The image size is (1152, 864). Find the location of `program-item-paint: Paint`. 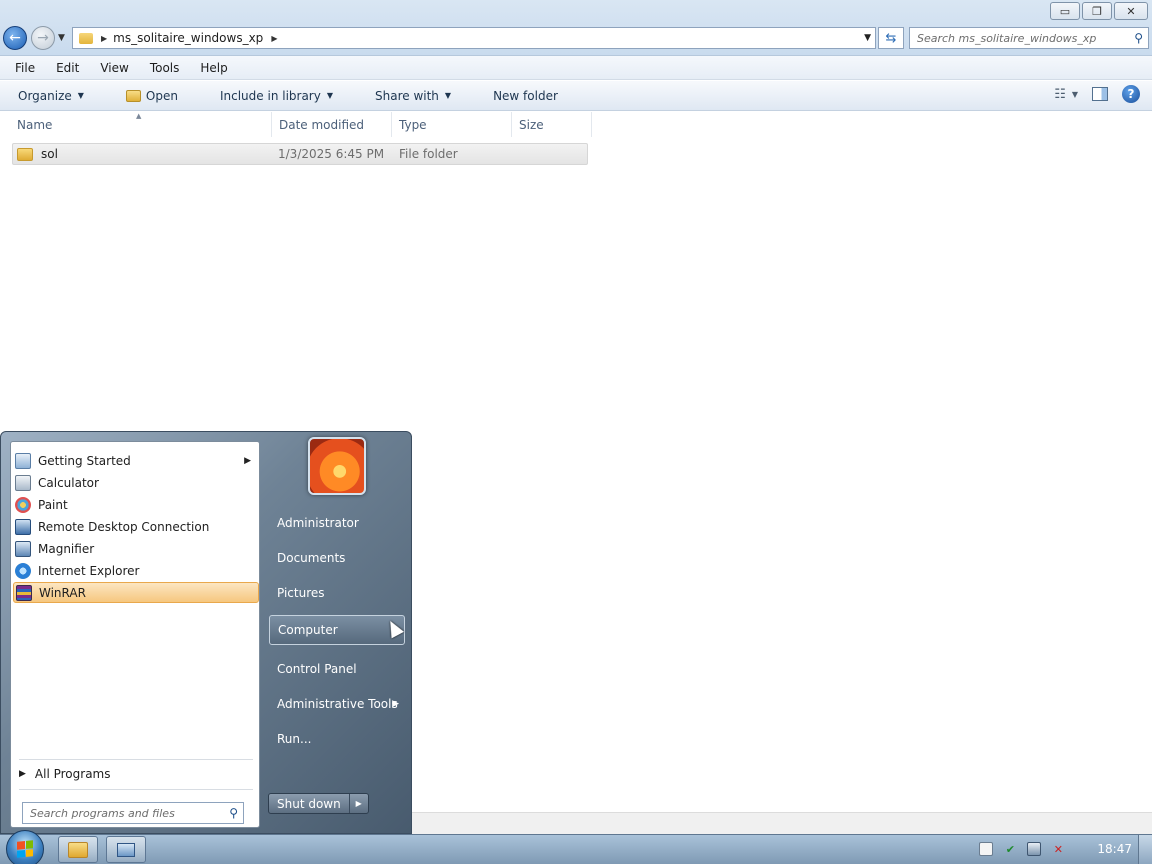

program-item-paint: Paint is located at coordinates (136, 504).